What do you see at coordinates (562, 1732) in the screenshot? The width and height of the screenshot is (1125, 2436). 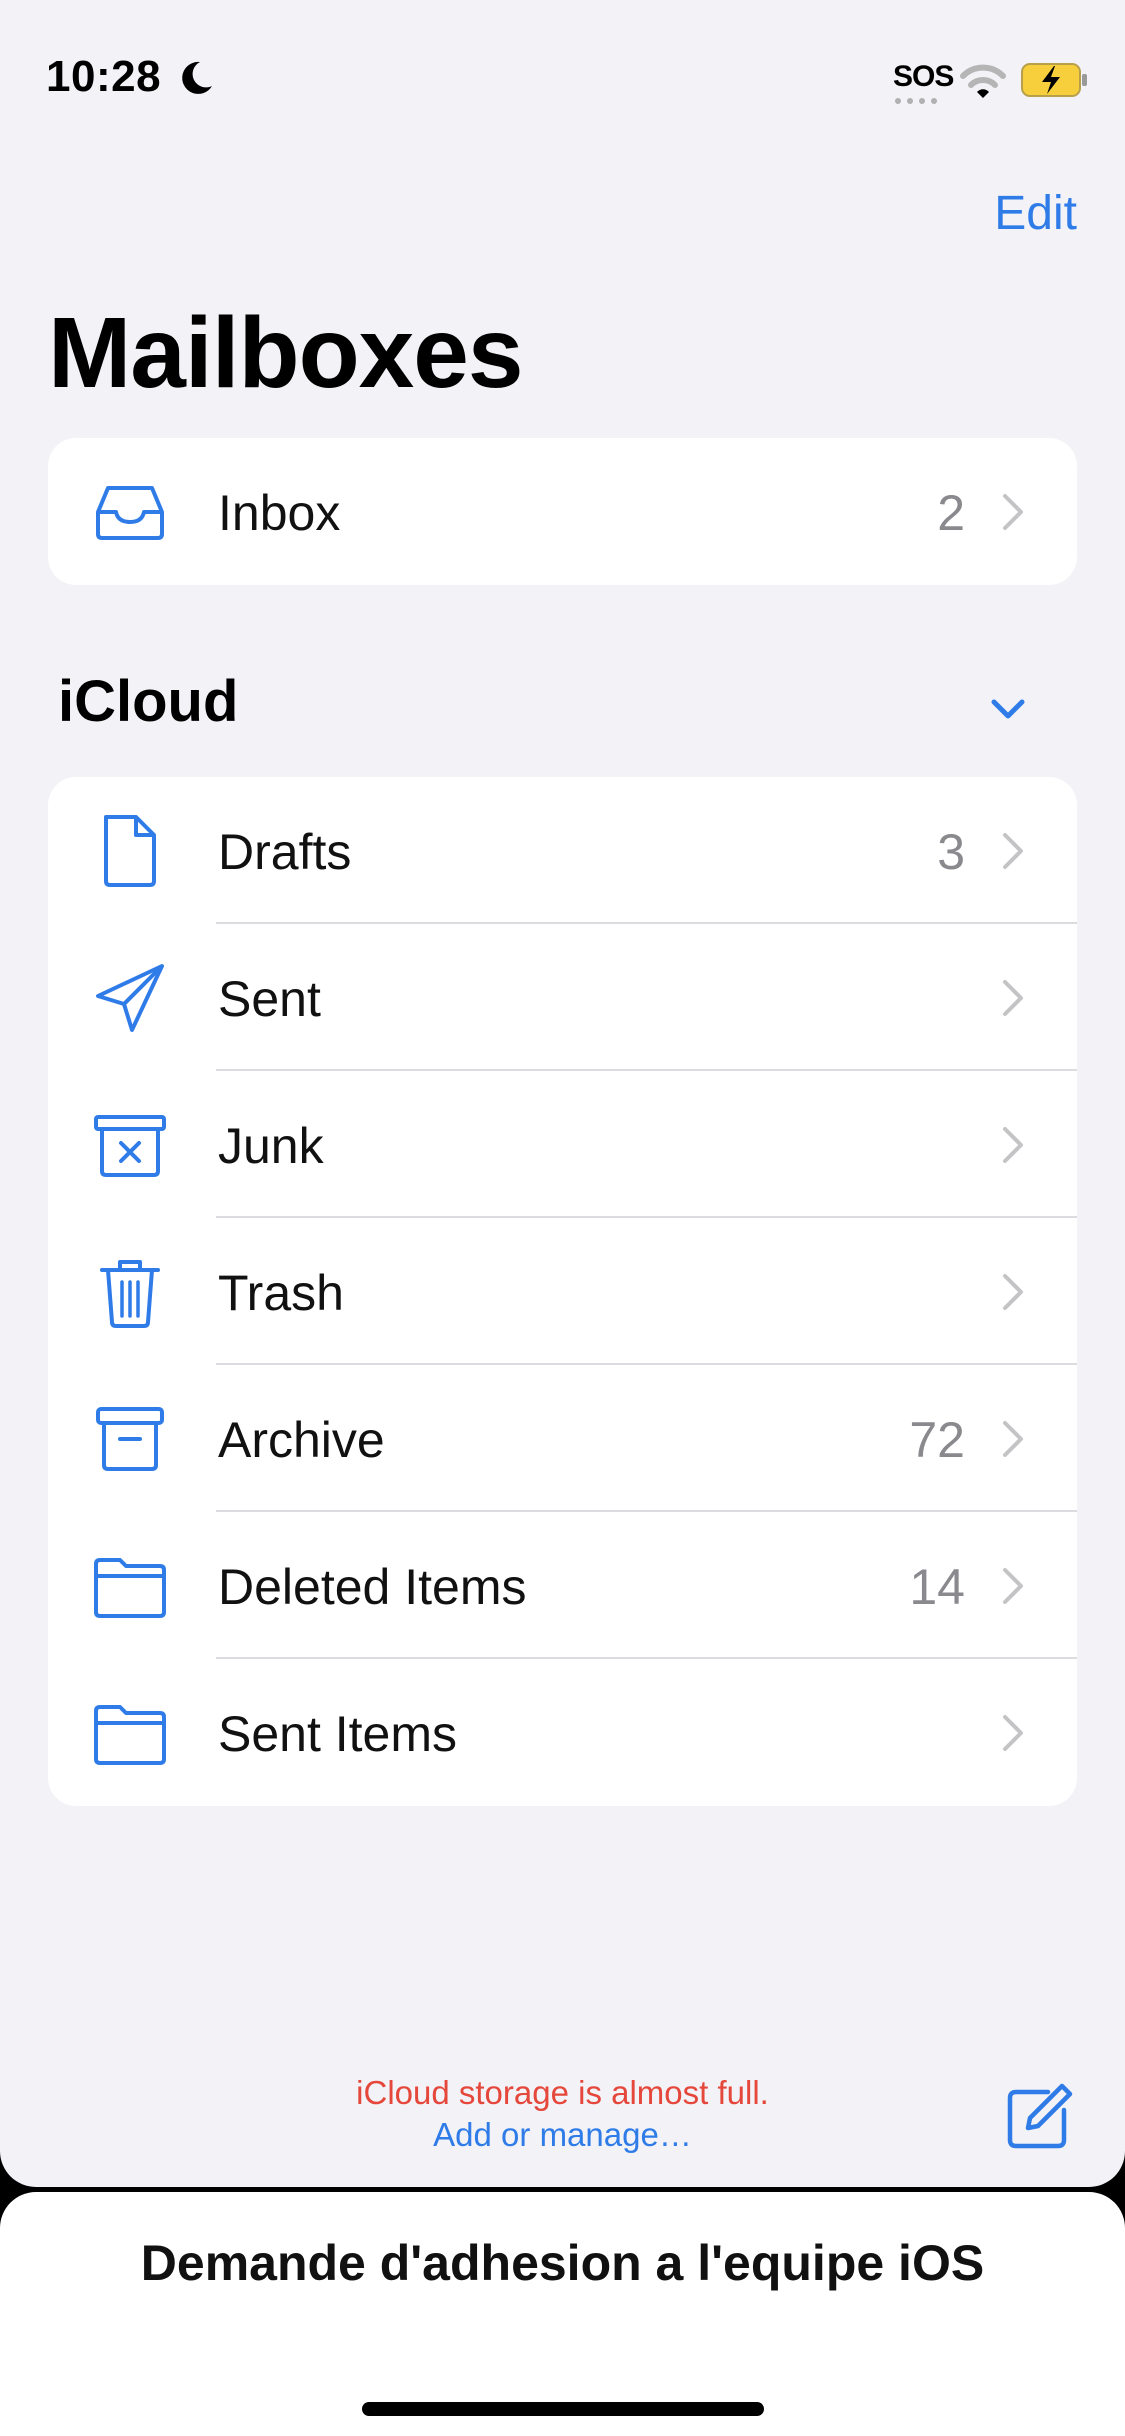 I see `mailbox-row-sent-items: Sent Items` at bounding box center [562, 1732].